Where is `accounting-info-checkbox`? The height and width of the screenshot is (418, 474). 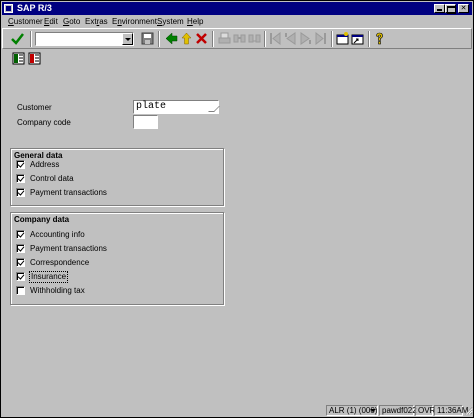
accounting-info-checkbox is located at coordinates (20, 234).